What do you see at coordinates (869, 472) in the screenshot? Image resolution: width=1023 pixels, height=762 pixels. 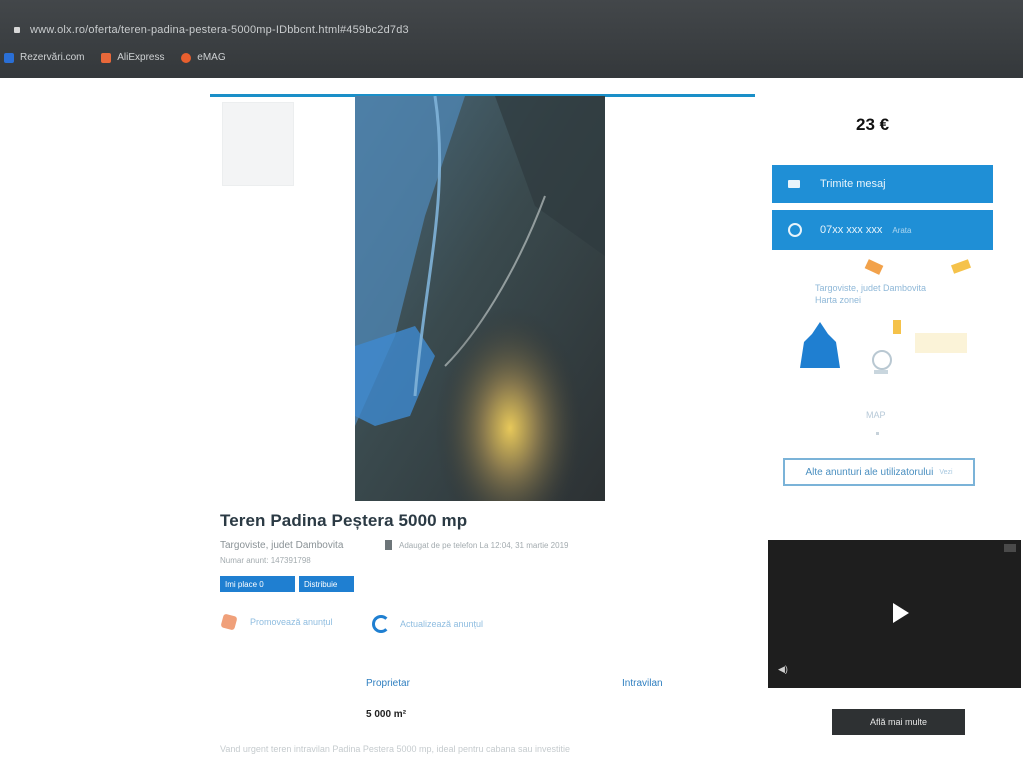 I see `other-ads-label: Alte anunturi ale utilizatorului` at bounding box center [869, 472].